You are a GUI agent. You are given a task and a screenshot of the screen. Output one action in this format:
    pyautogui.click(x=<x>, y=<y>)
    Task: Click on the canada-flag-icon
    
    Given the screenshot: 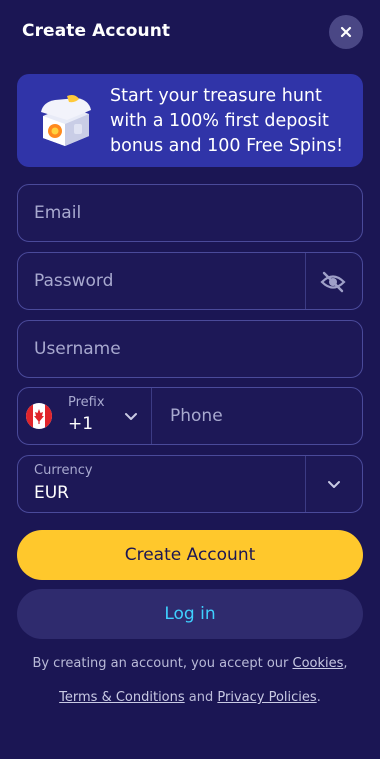 What is the action you would take?
    pyautogui.click(x=39, y=416)
    